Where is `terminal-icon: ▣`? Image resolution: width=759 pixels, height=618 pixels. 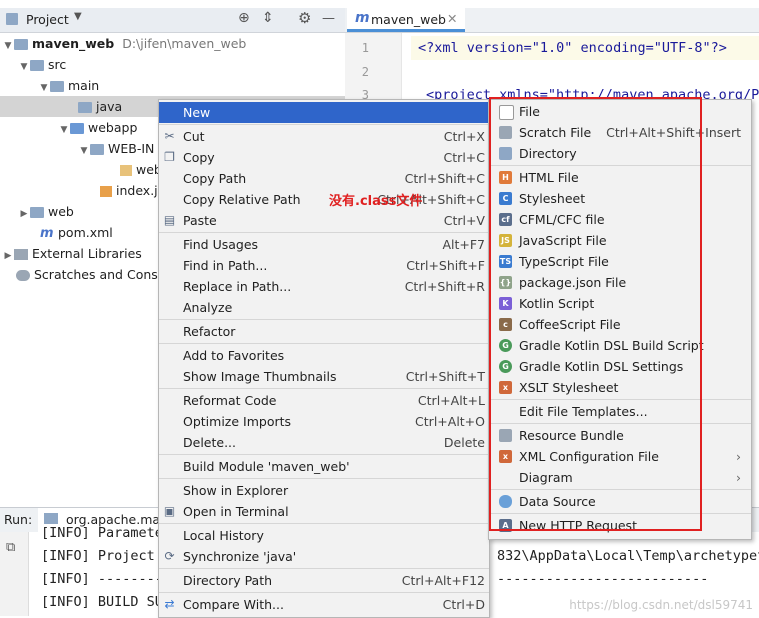 terminal-icon: ▣ is located at coordinates (169, 511).